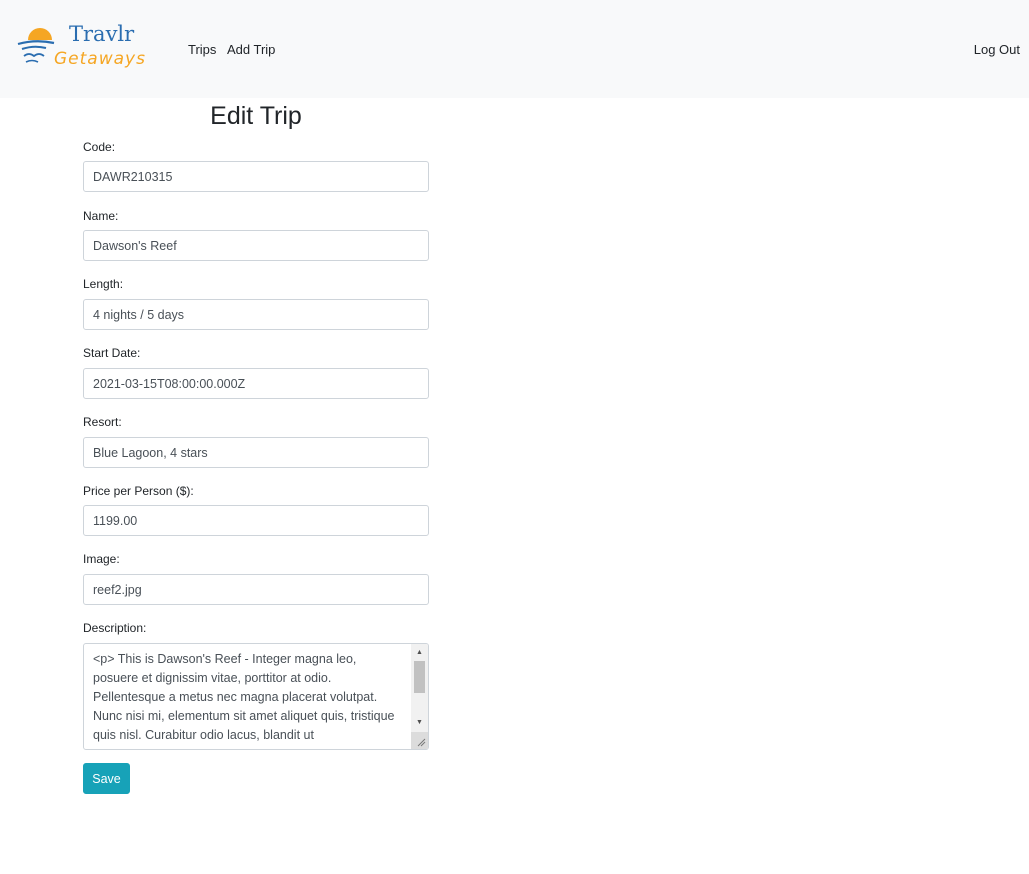 This screenshot has width=1029, height=874. Describe the element at coordinates (202, 50) in the screenshot. I see `nav-link-trips: Trips` at that location.